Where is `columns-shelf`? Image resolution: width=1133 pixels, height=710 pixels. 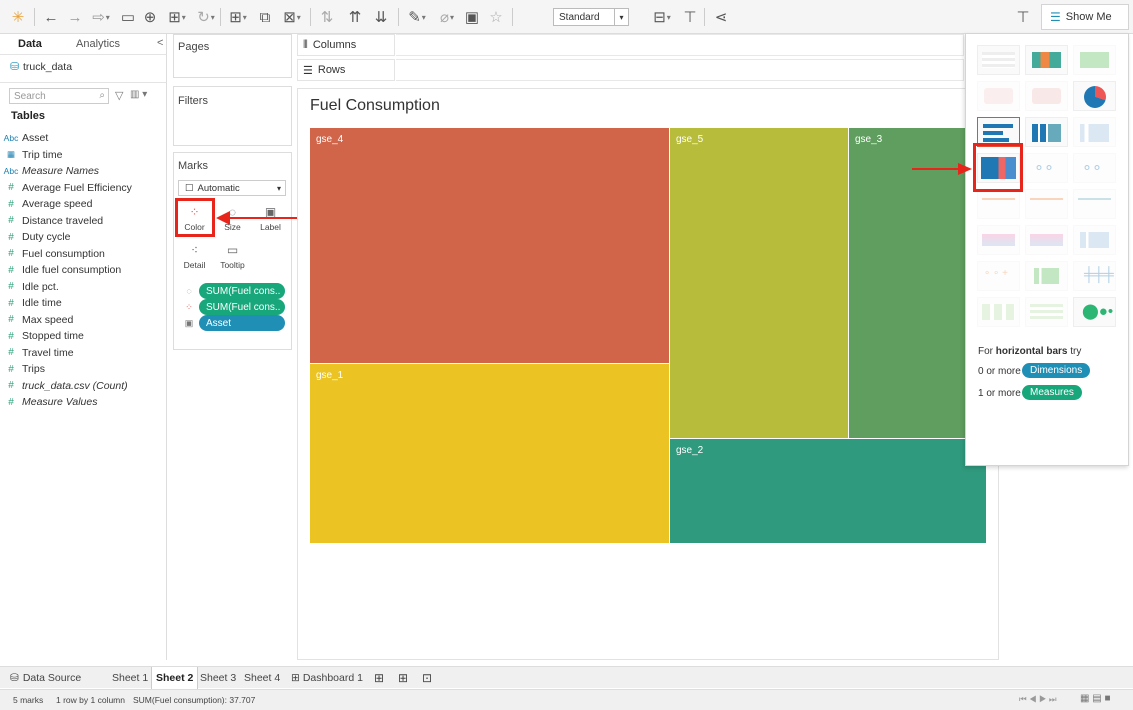 columns-shelf is located at coordinates (680, 45).